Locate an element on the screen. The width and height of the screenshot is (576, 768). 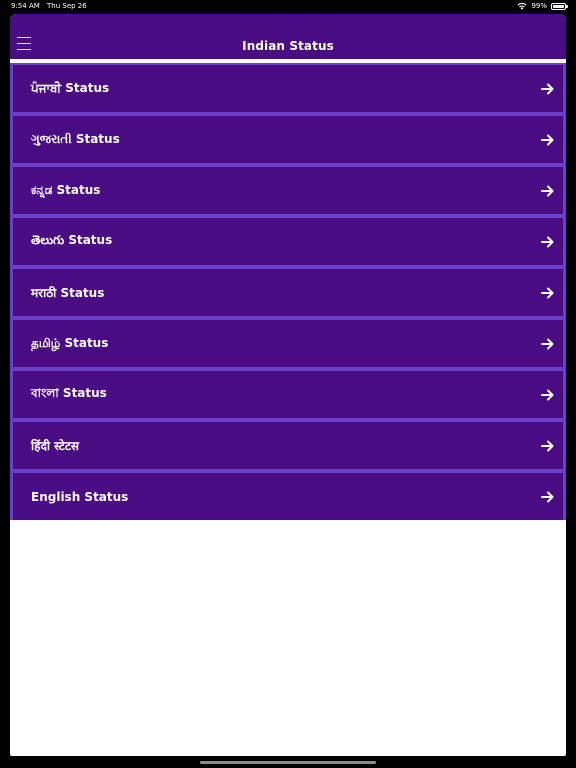
list-item-label: ಕನ್ನಡ Status is located at coordinates (66, 190).